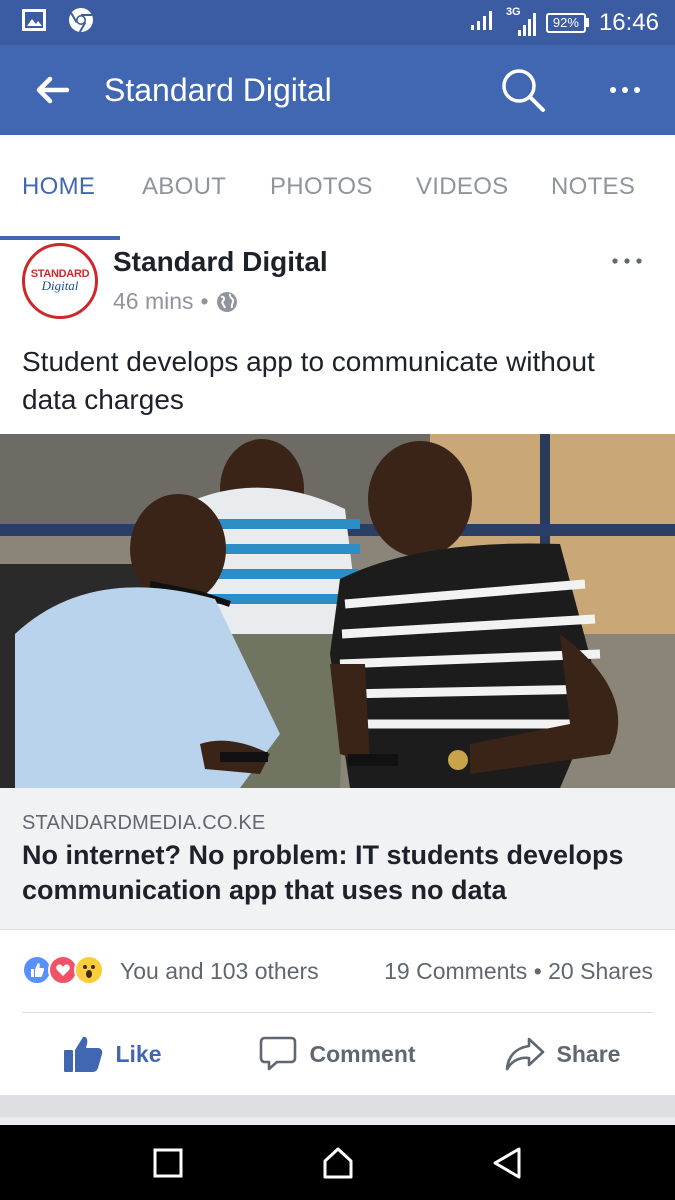 The image size is (675, 1200). I want to click on like-button: Like, so click(112, 1054).